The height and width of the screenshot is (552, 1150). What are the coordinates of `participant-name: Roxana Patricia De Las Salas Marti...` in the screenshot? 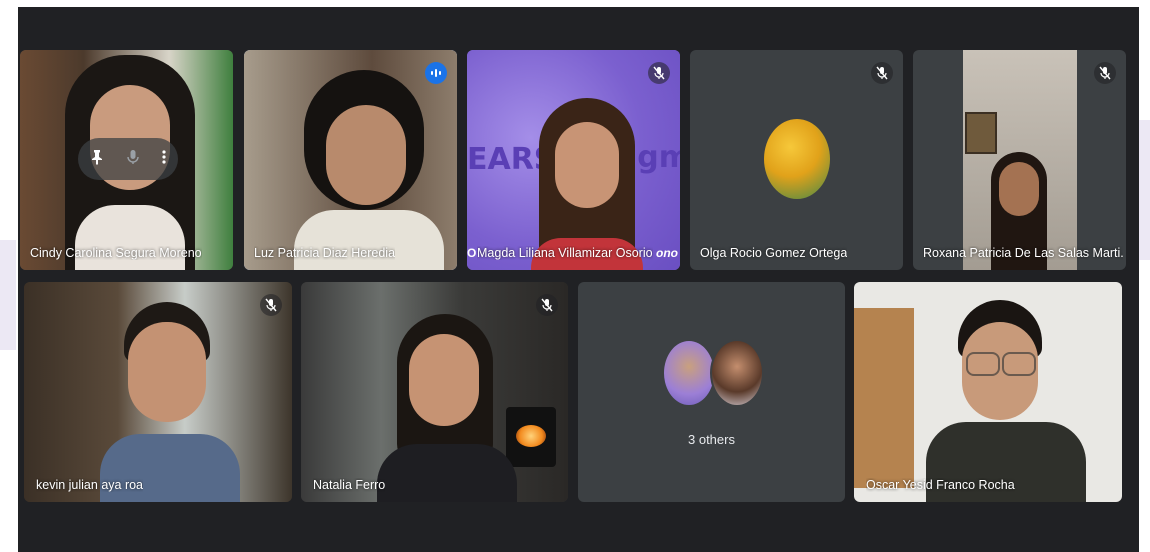 It's located at (1023, 253).